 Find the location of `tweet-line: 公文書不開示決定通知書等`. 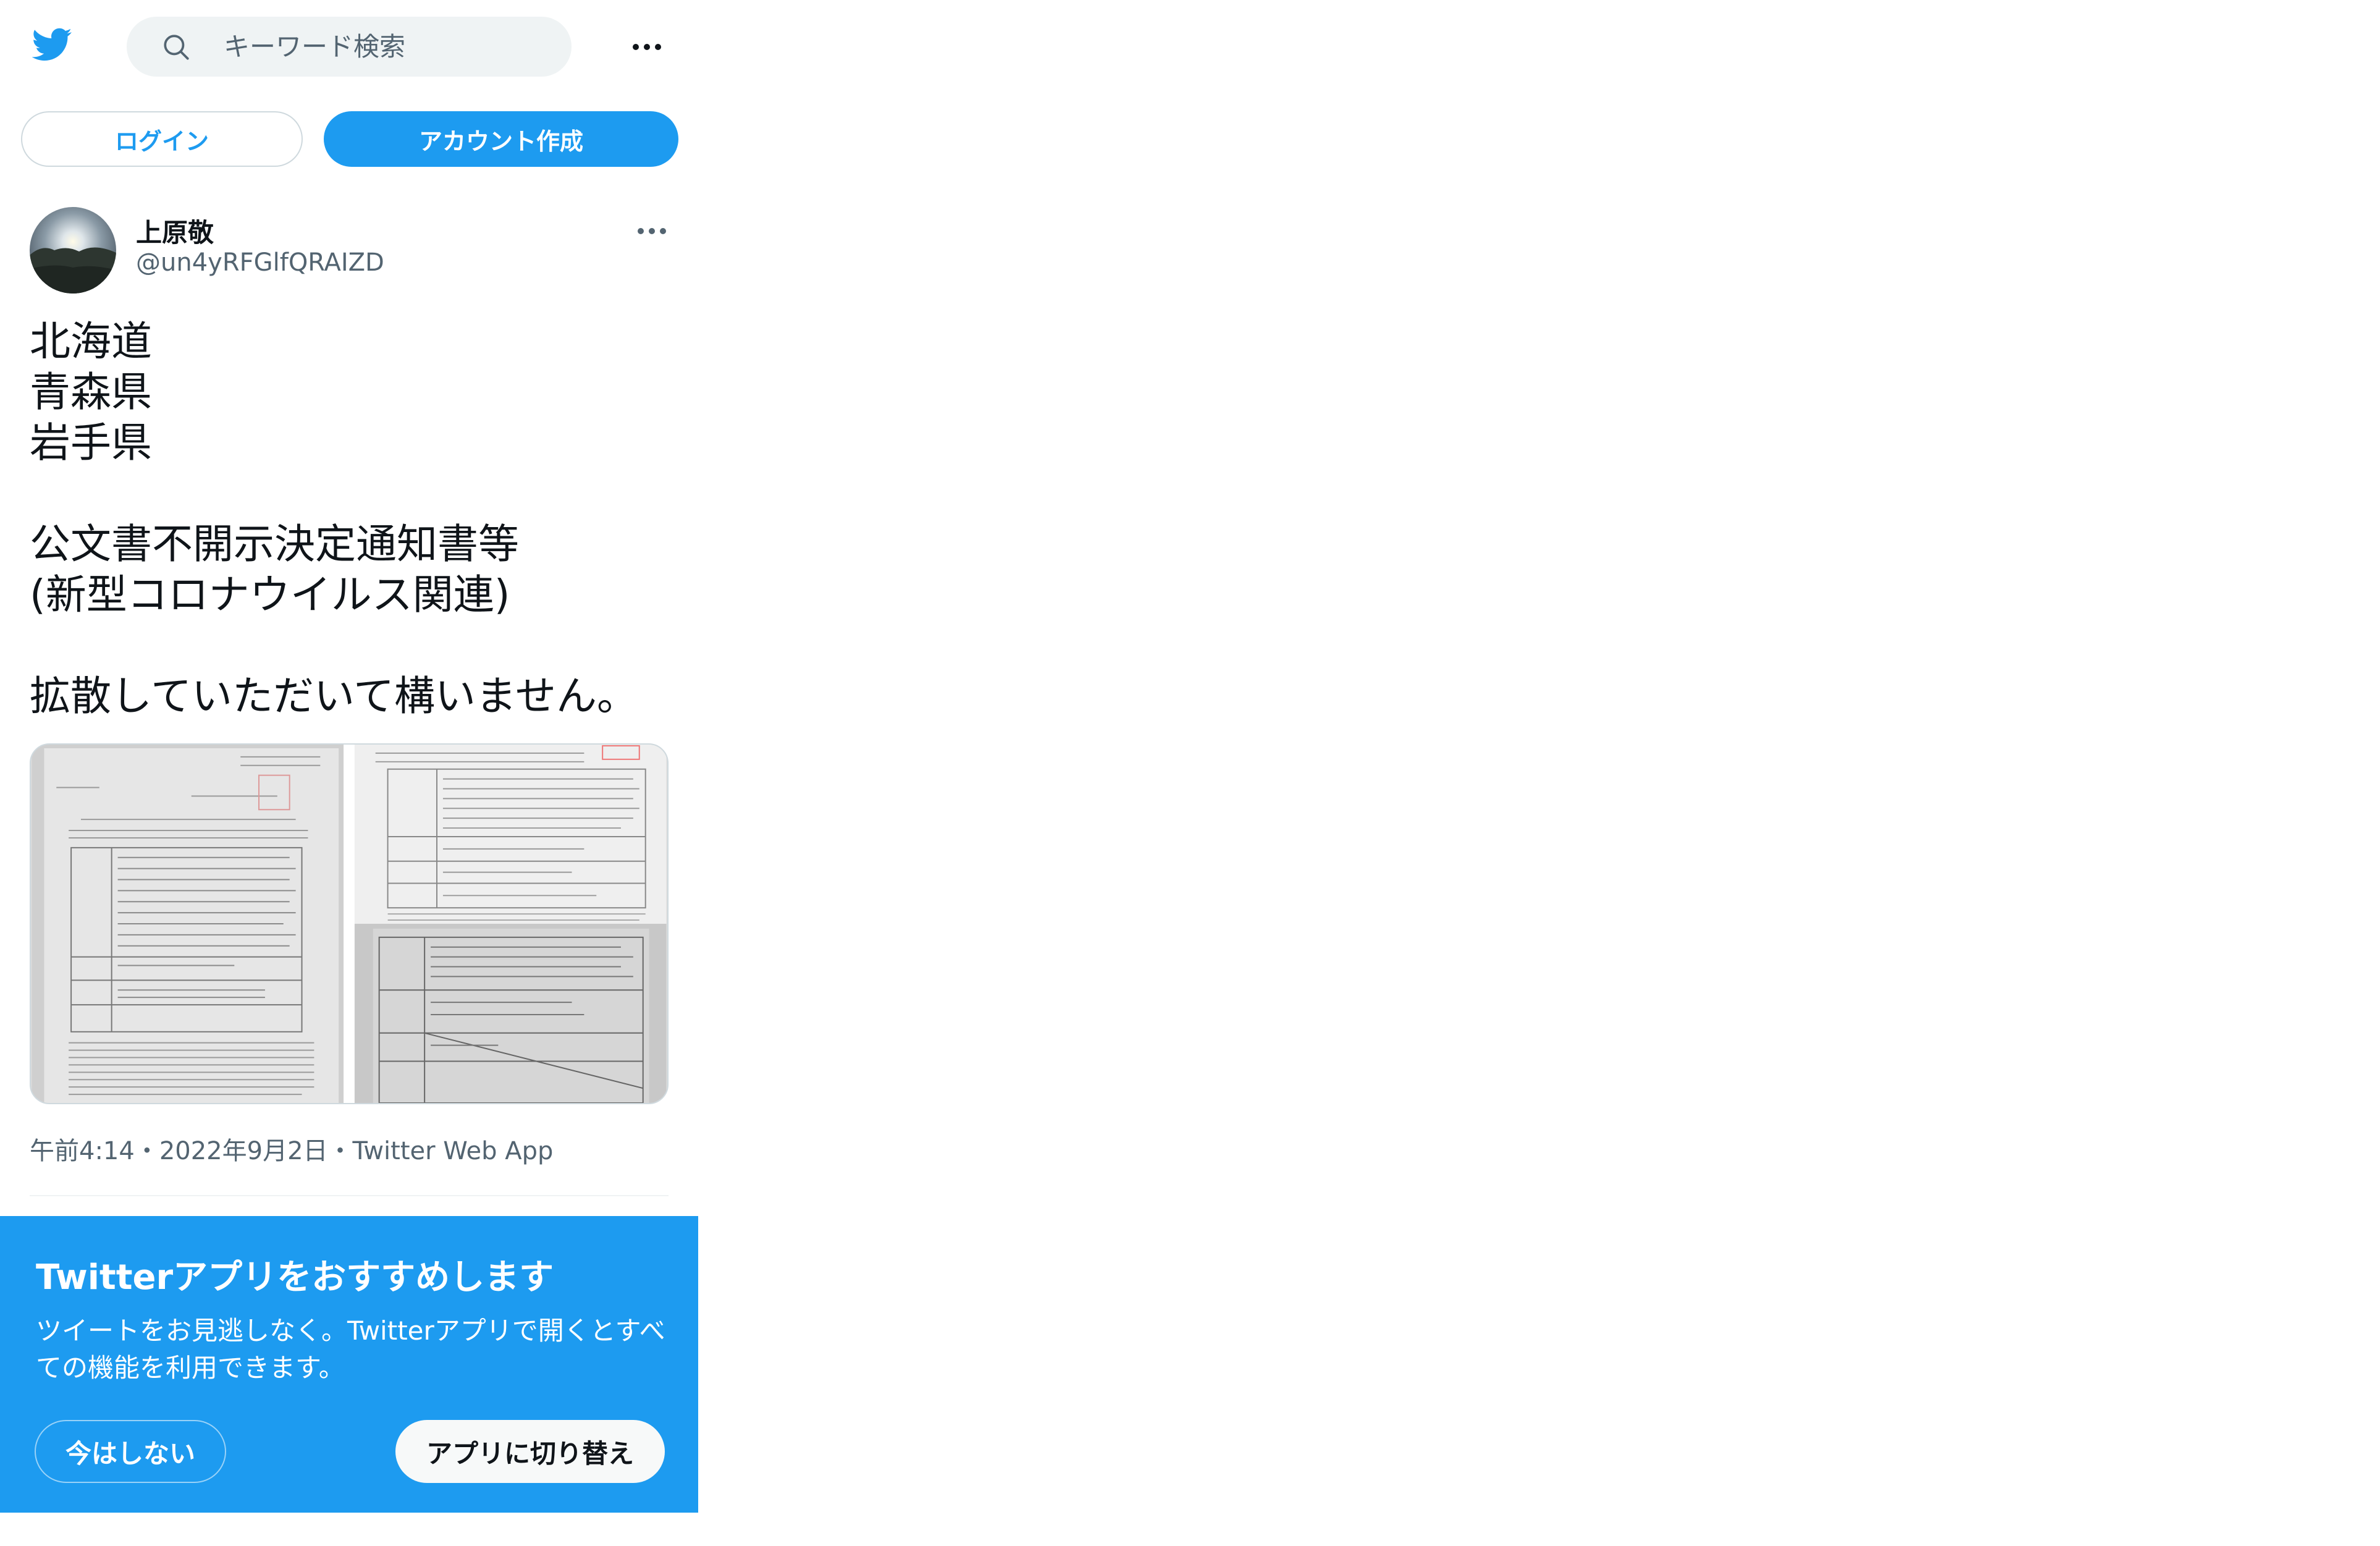

tweet-line: 公文書不開示決定通知書等 is located at coordinates (274, 544).